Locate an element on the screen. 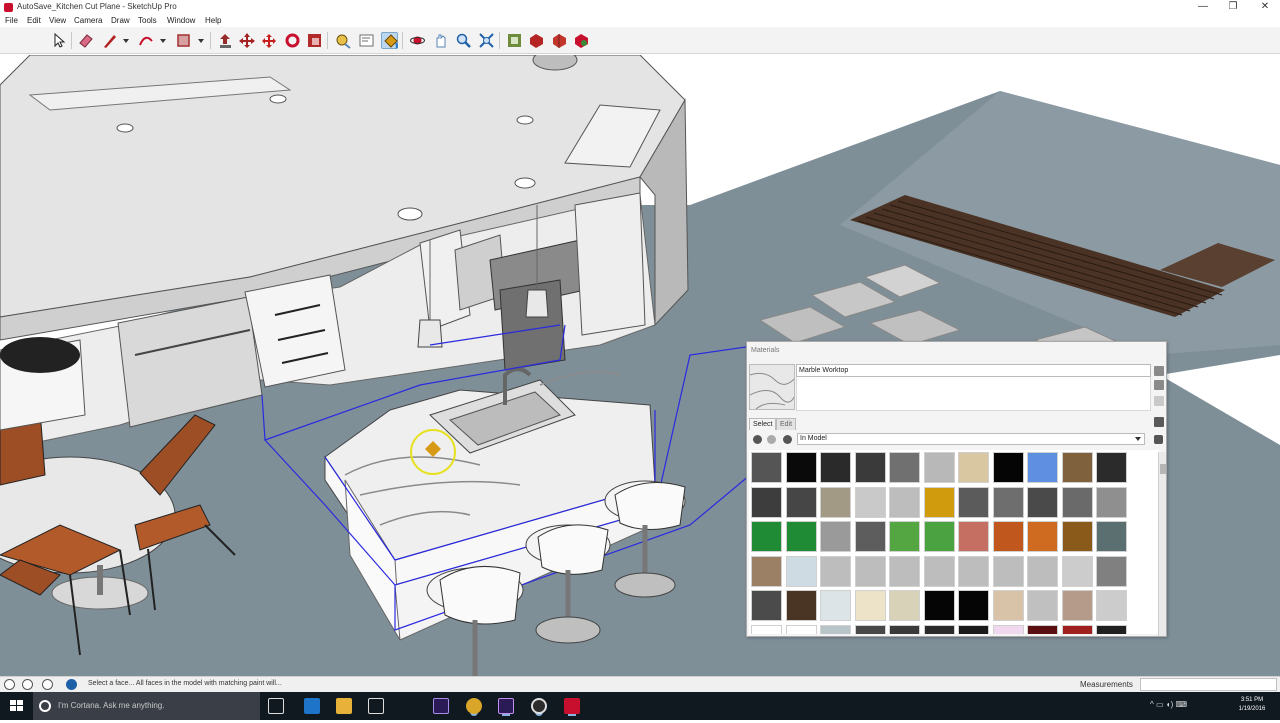 The height and width of the screenshot is (723, 1280). select-icon is located at coordinates (57, 40).